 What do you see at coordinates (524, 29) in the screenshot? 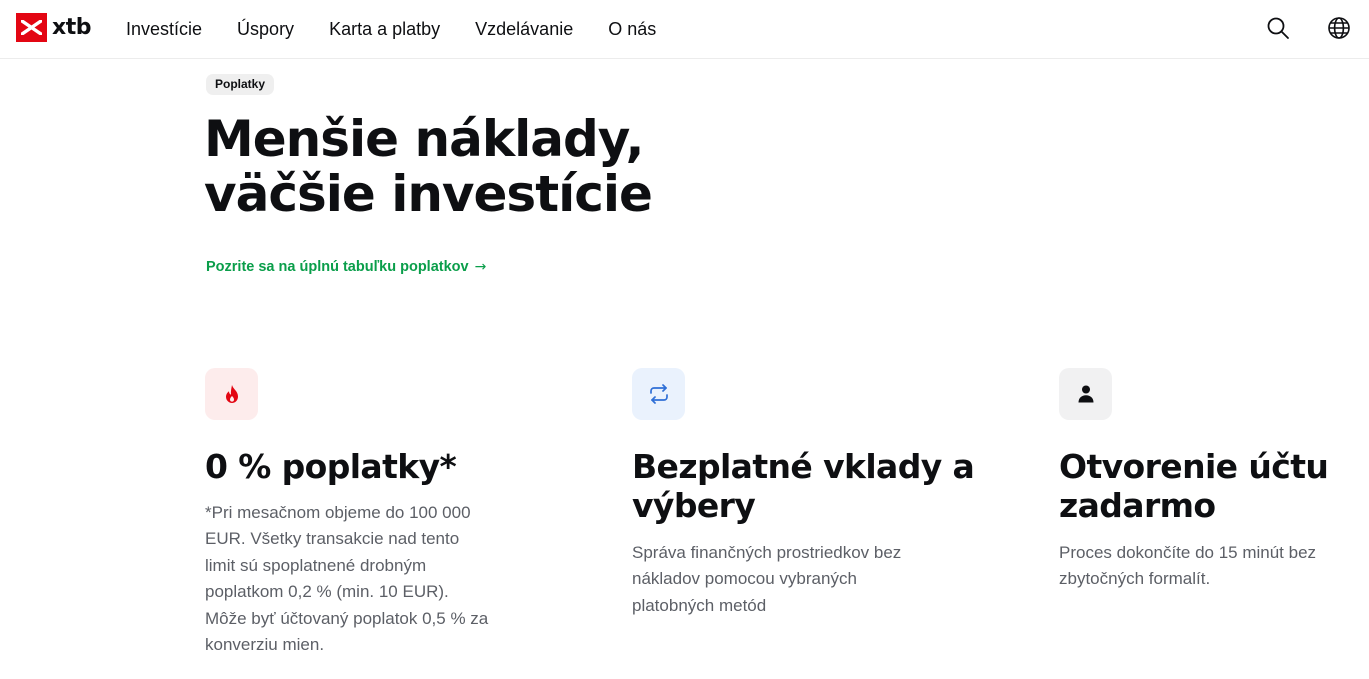
I see `nav-item-vzdelavanie: Vzdelávanie` at bounding box center [524, 29].